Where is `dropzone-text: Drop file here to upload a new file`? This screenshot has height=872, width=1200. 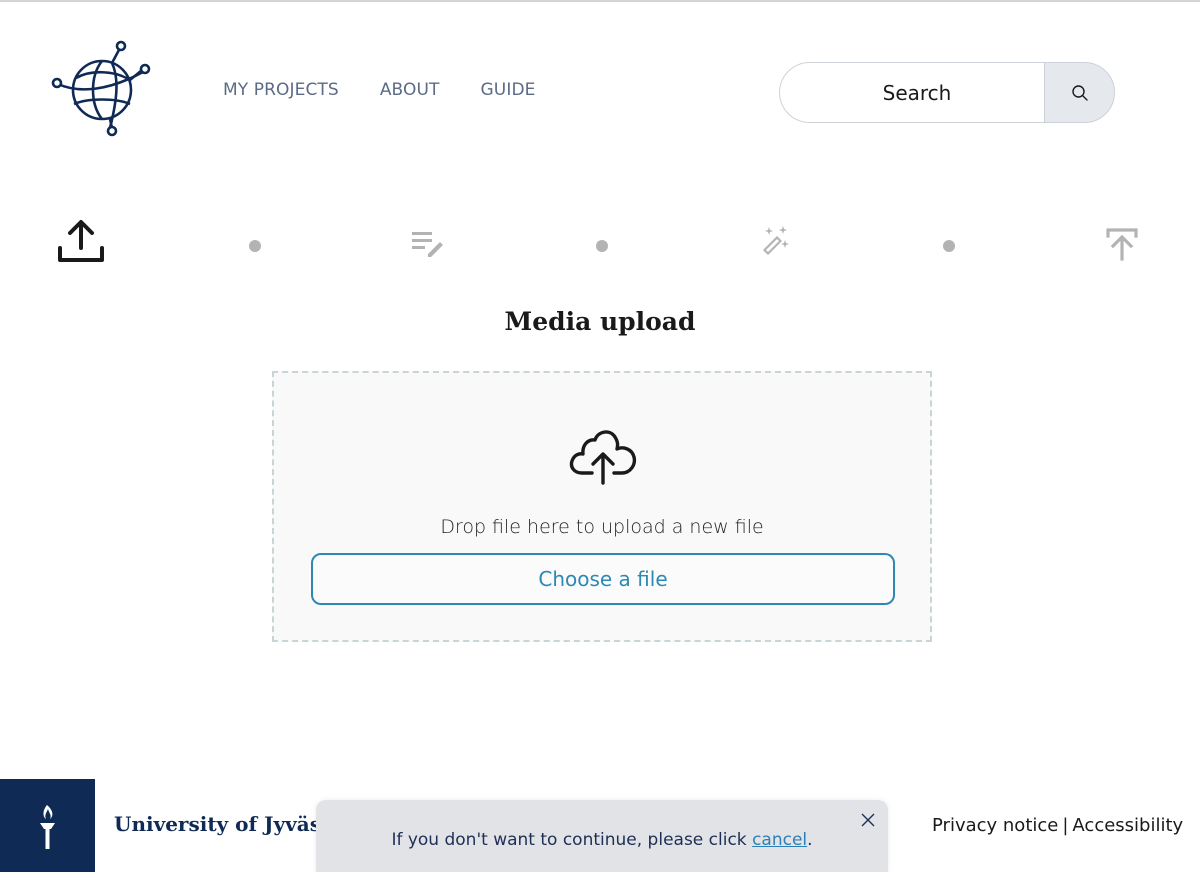
dropzone-text: Drop file here to upload a new file is located at coordinates (602, 527).